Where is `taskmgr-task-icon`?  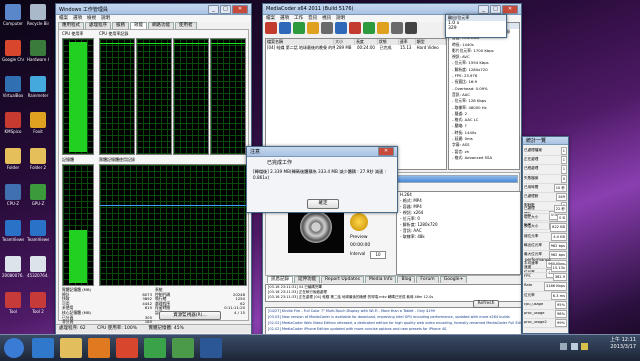
taskmgr-task-icon is located at coordinates (183, 348).